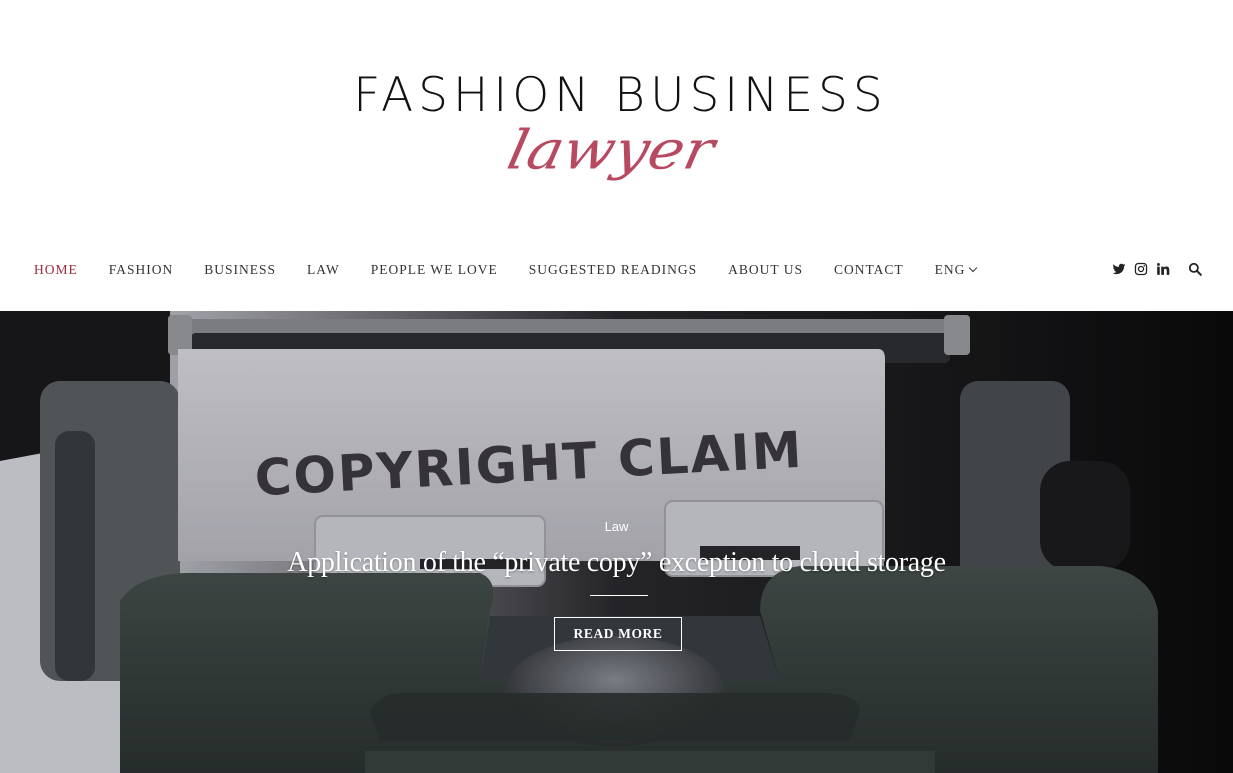 Image resolution: width=1233 pixels, height=773 pixels. What do you see at coordinates (613, 270) in the screenshot?
I see `nav-item-suggested-readings: SUGGESTED READINGS` at bounding box center [613, 270].